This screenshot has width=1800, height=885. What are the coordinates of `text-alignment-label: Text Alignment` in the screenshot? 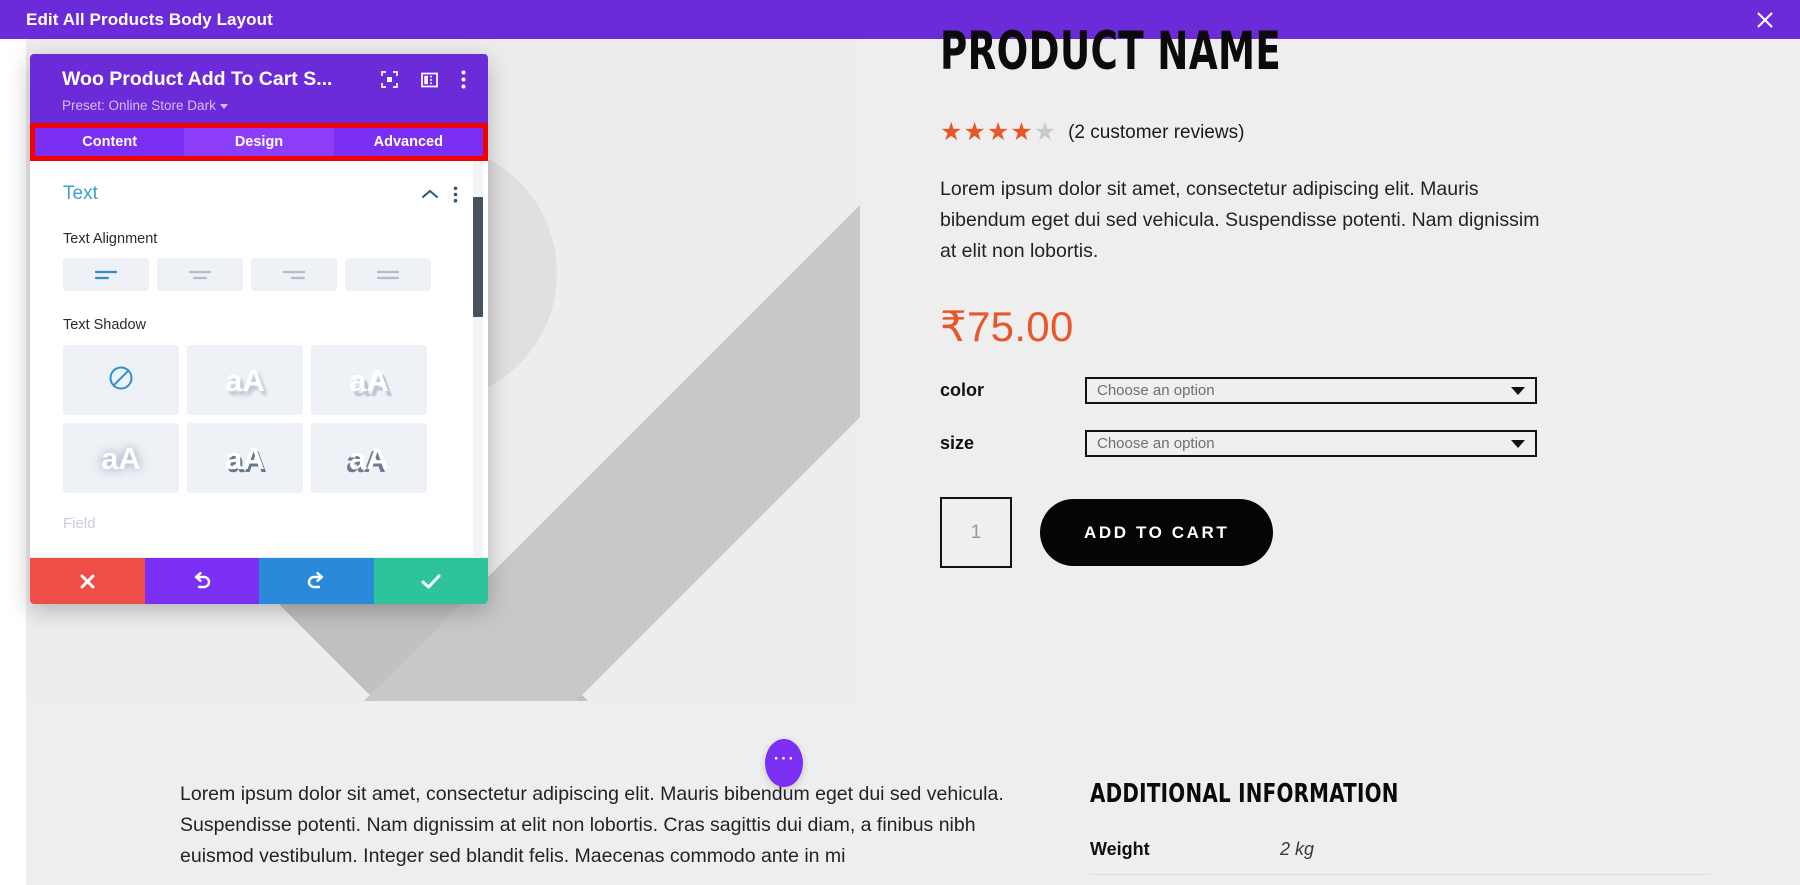 It's located at (110, 239).